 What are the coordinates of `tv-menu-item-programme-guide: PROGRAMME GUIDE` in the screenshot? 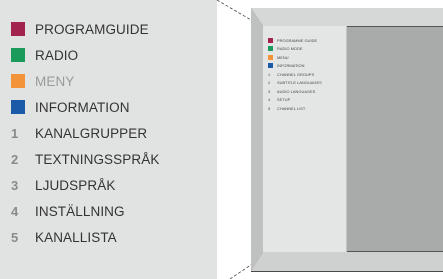 It's located at (308, 40).